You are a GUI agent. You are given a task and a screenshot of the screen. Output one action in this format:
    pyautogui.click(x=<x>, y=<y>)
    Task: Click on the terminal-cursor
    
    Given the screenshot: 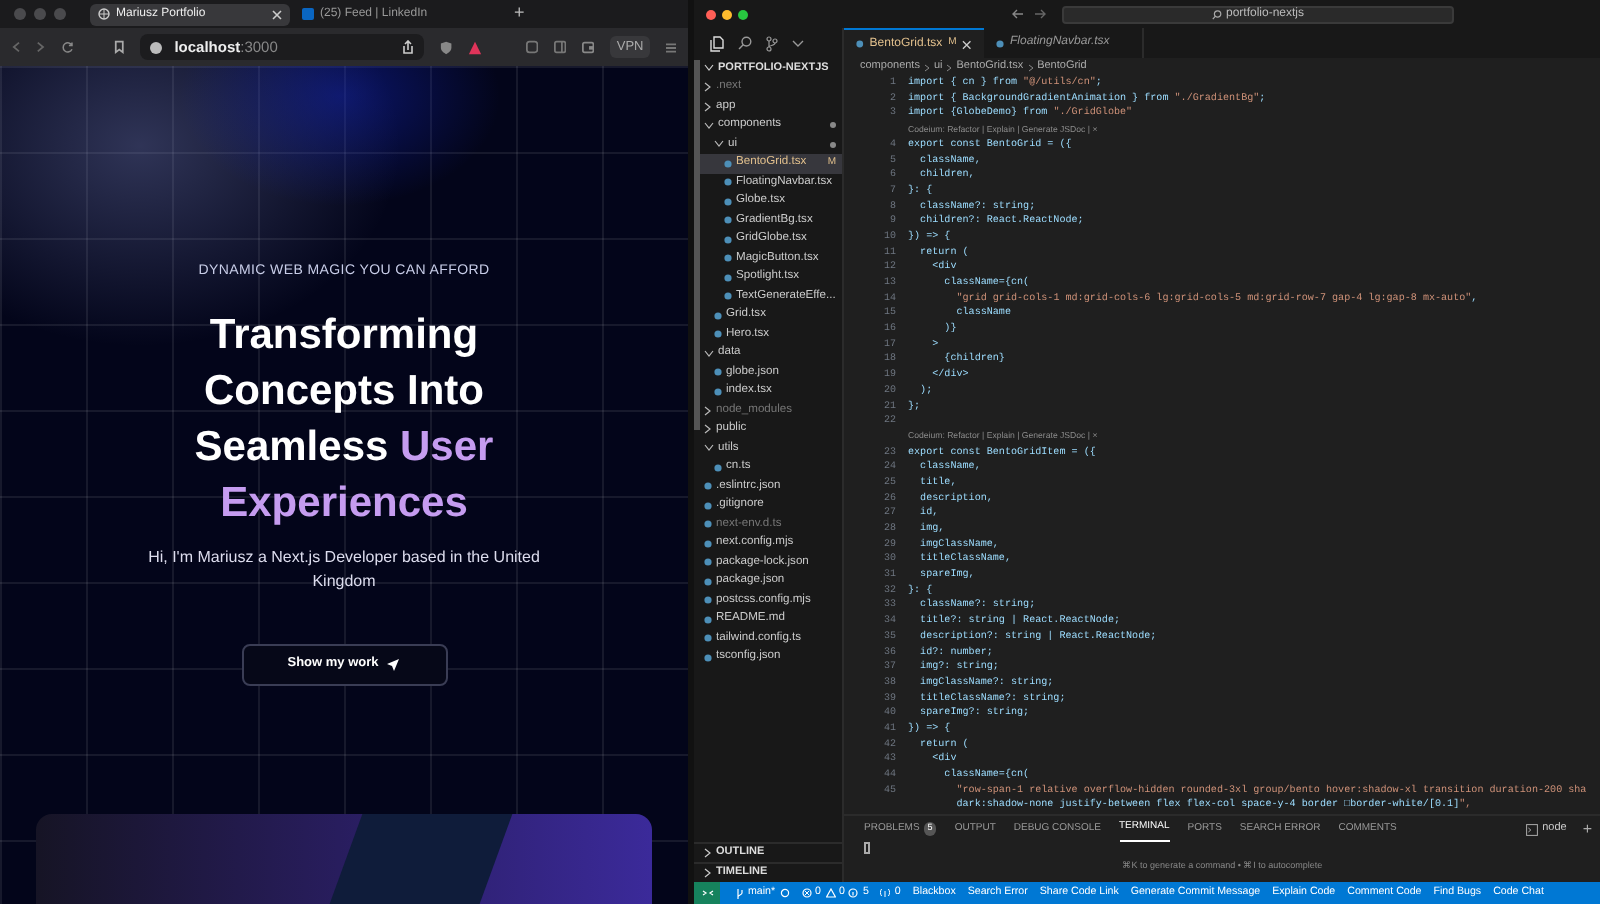 What is the action you would take?
    pyautogui.click(x=867, y=848)
    